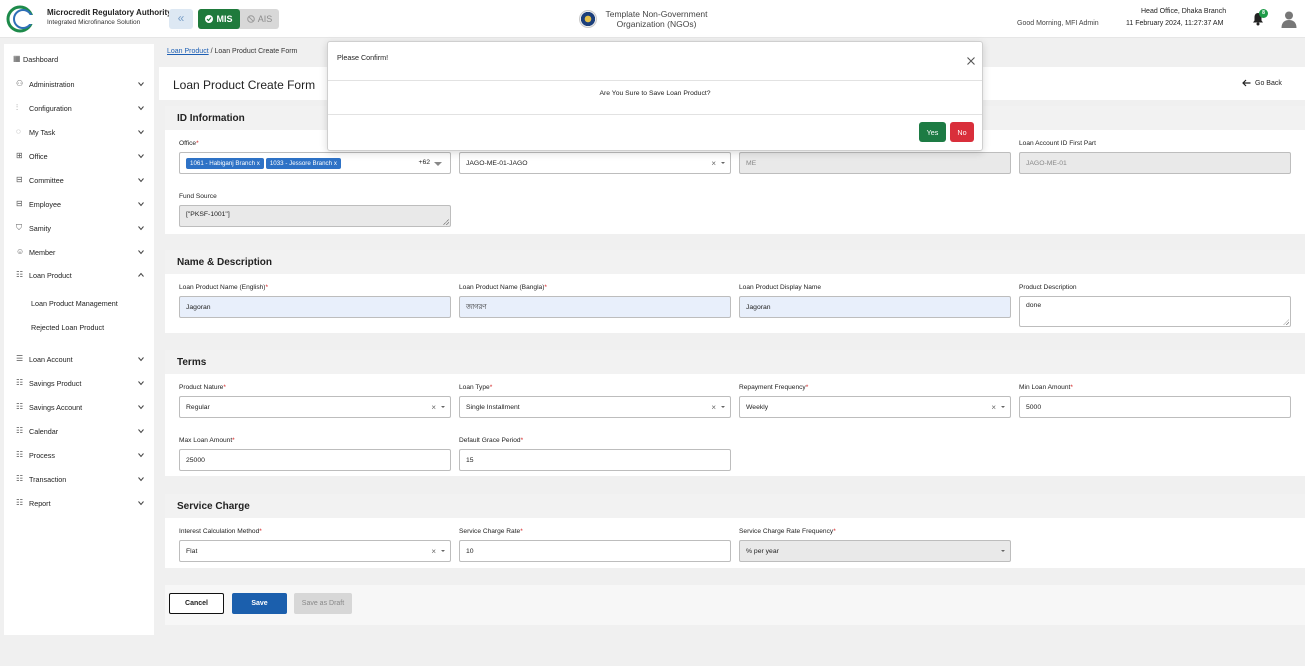 Image resolution: width=1305 pixels, height=666 pixels. I want to click on user-avatar-icon, so click(1289, 19).